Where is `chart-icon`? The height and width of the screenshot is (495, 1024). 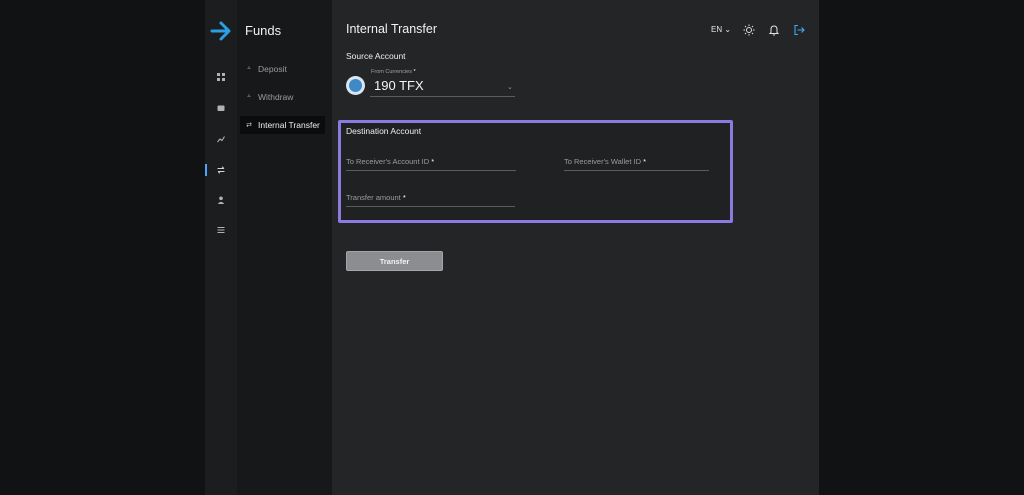 chart-icon is located at coordinates (221, 139).